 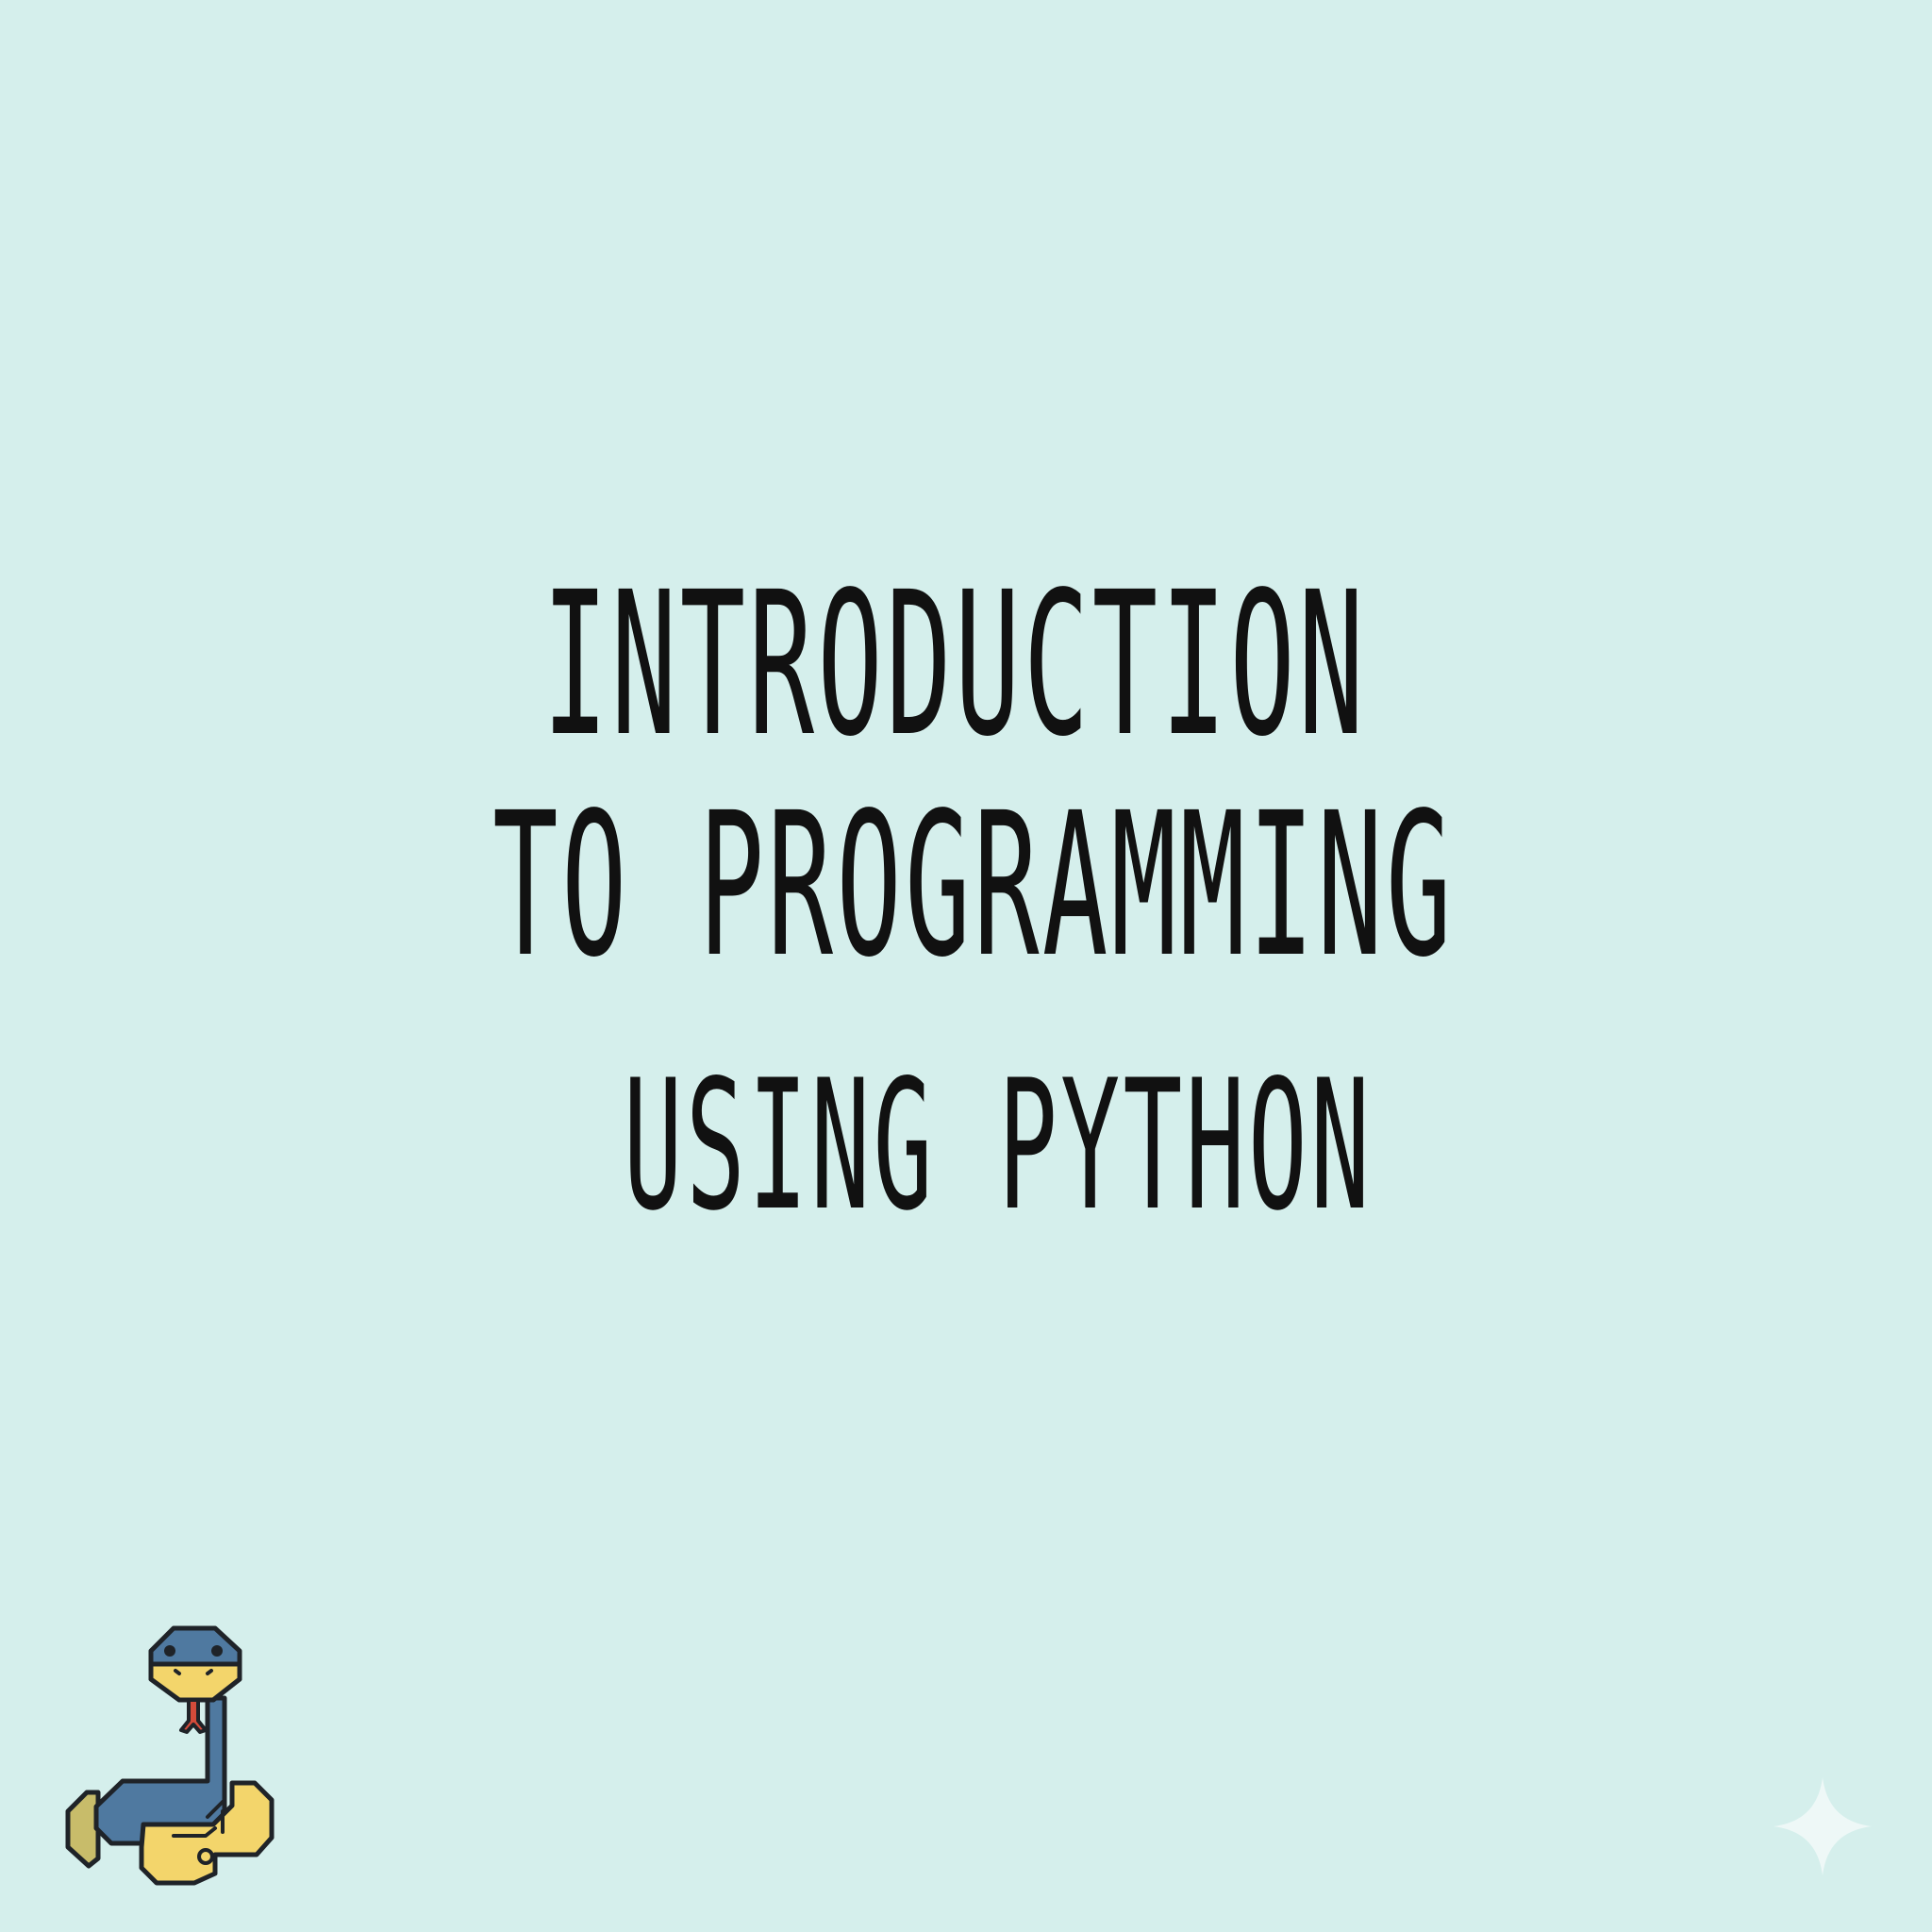 I want to click on python-snake-icon, so click(x=170, y=1755).